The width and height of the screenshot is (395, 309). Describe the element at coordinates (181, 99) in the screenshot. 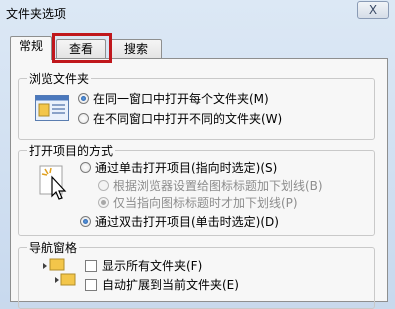

I see `open-same-window-label: 在同一窗口中打开每个文件夹(M)` at that location.